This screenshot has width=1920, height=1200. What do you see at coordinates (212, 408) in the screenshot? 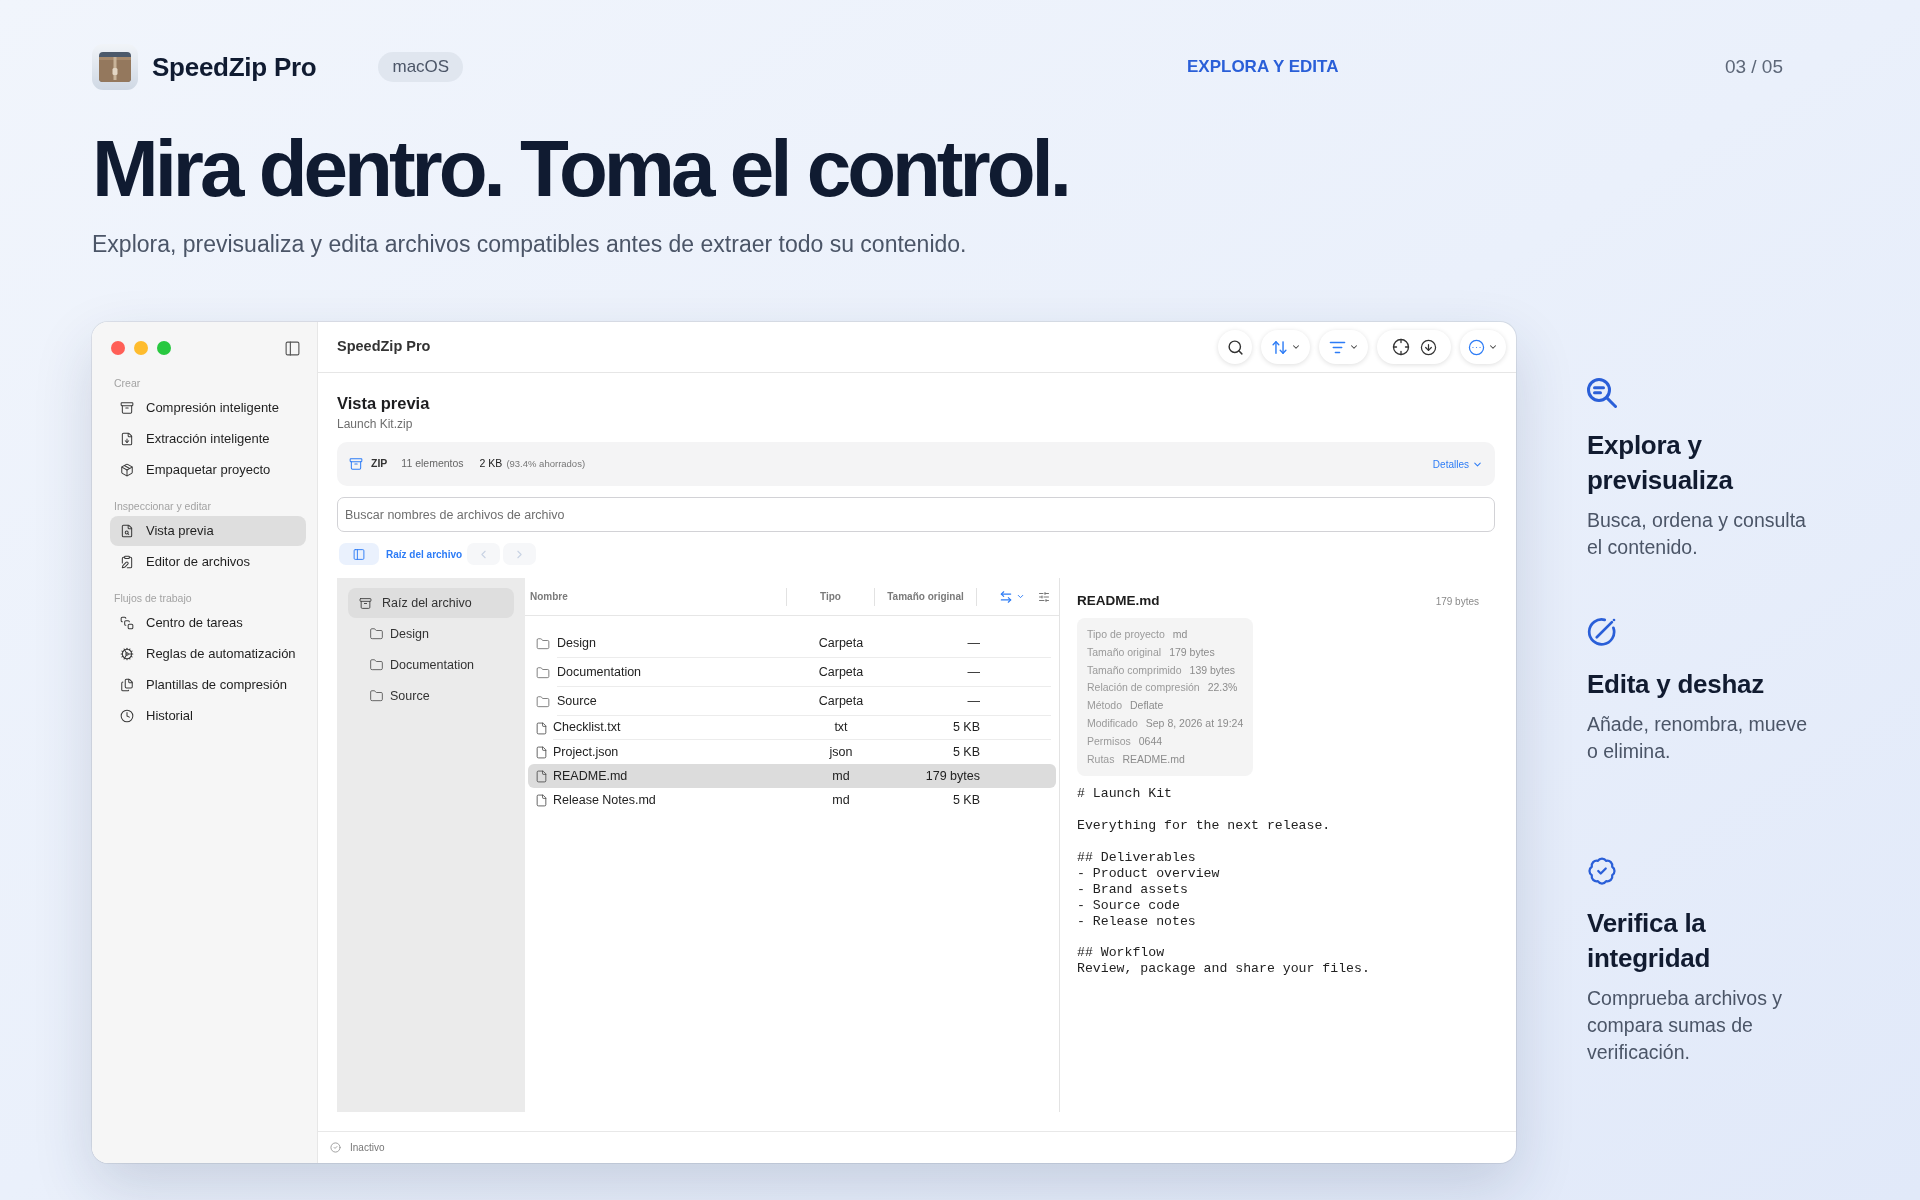
I see `sidebar-item-label: Compresión inteligente` at bounding box center [212, 408].